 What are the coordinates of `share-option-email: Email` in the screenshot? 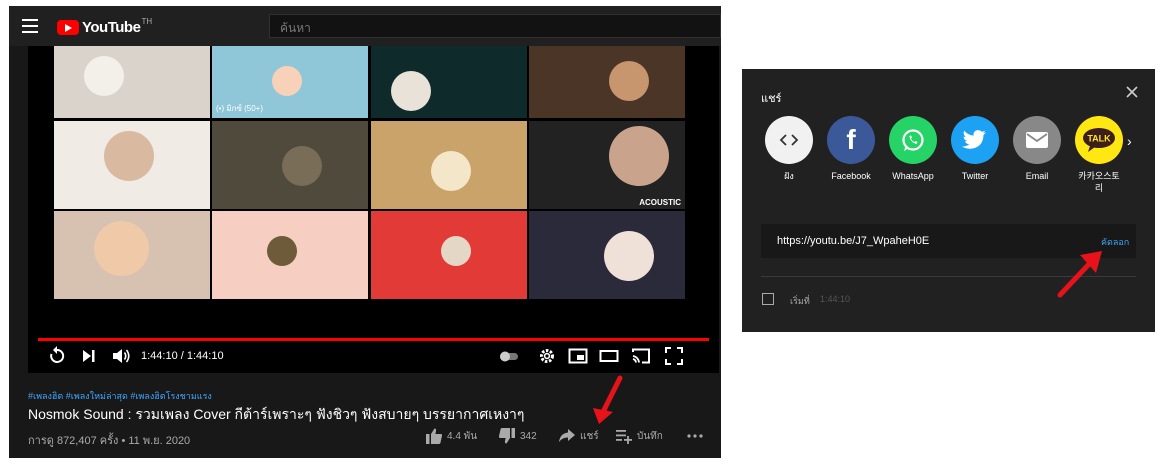 It's located at (1037, 149).